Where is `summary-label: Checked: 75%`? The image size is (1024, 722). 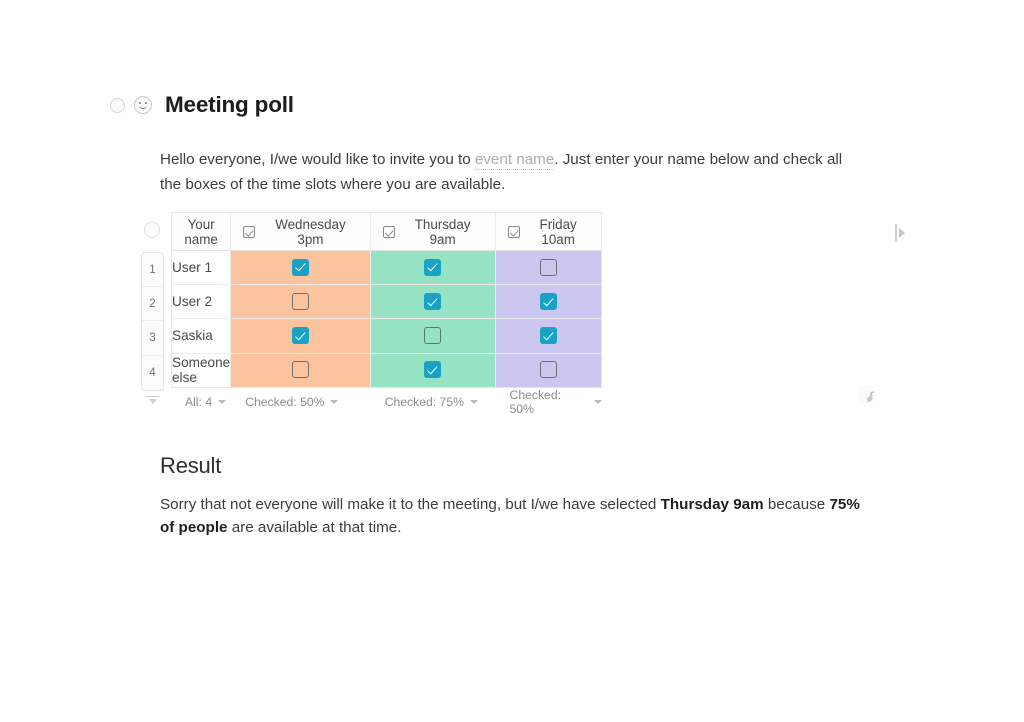
summary-label: Checked: 75% is located at coordinates (424, 401).